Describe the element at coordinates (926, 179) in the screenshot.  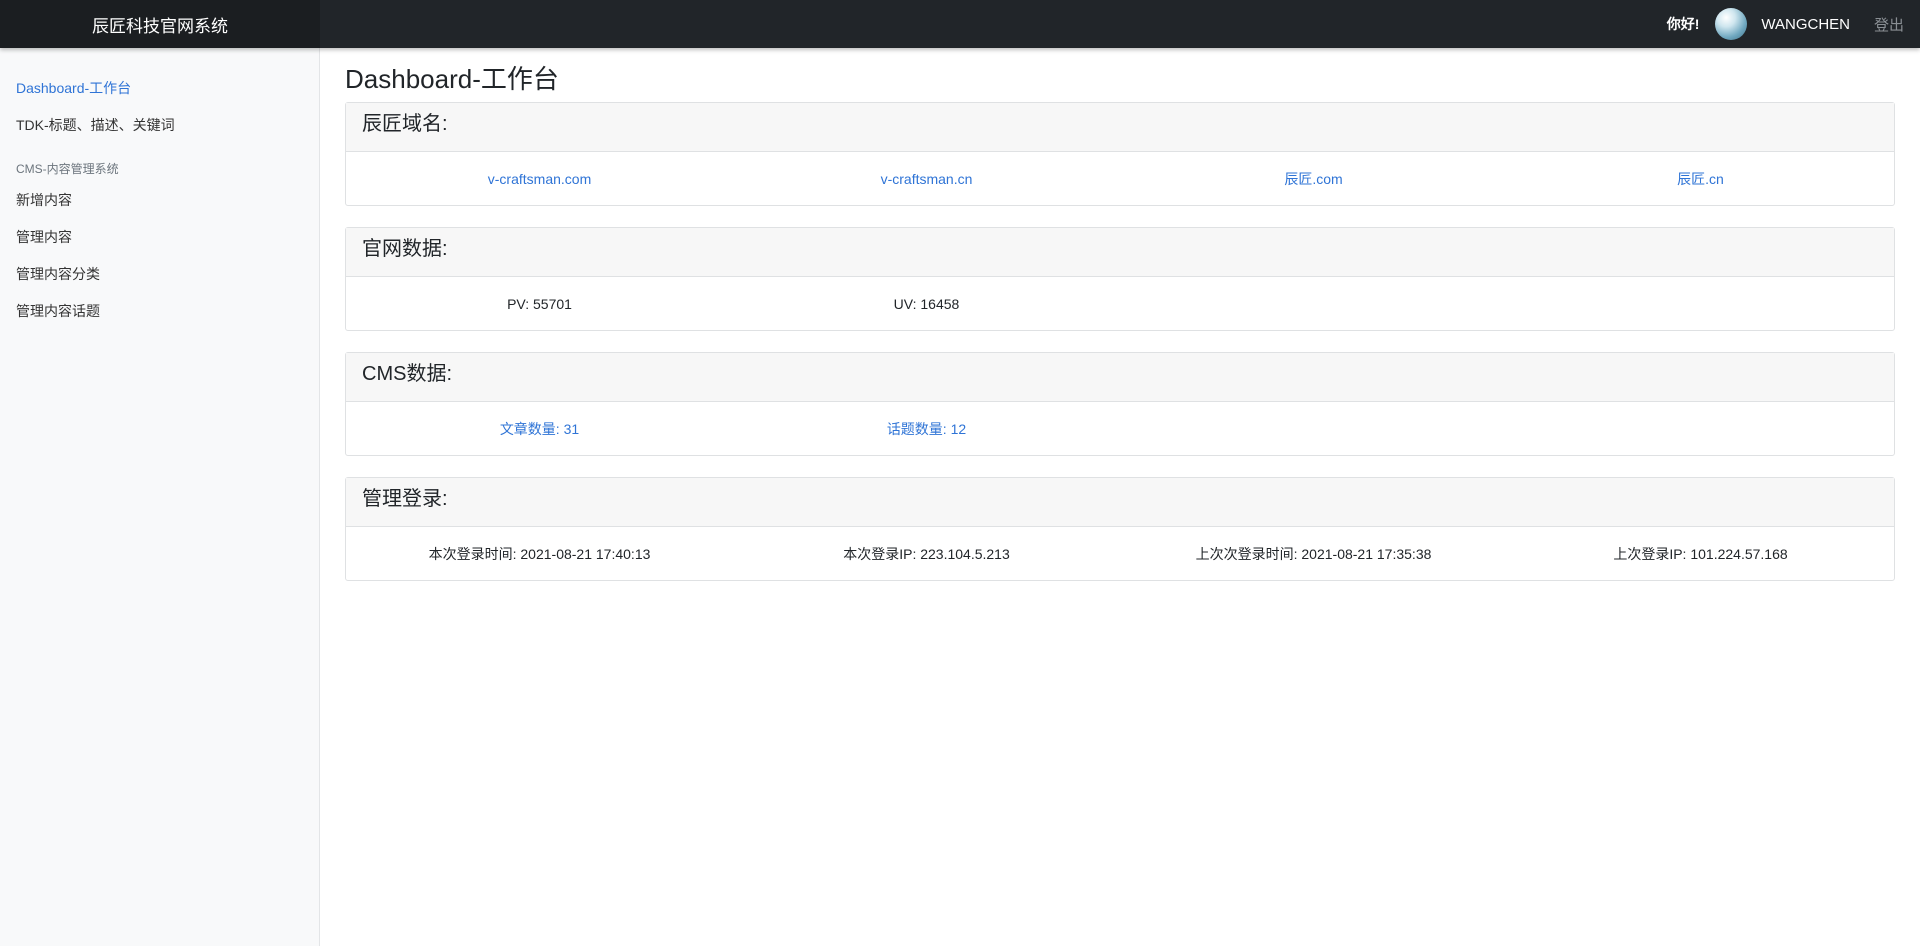
I see `domain-link: v-craftsman.cn` at that location.